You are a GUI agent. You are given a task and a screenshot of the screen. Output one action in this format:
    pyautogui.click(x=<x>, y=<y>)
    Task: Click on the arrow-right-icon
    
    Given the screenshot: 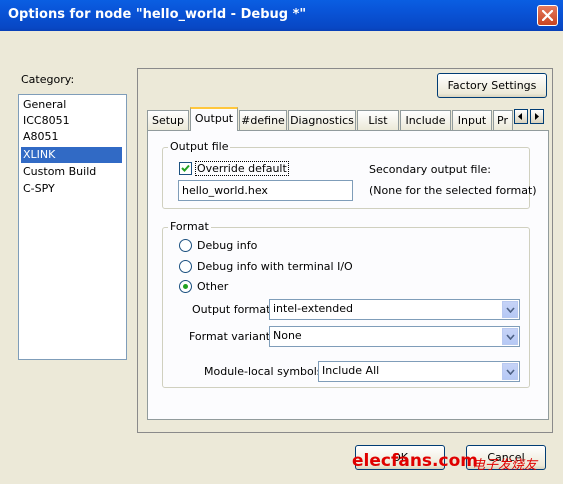 What is the action you would take?
    pyautogui.click(x=537, y=116)
    